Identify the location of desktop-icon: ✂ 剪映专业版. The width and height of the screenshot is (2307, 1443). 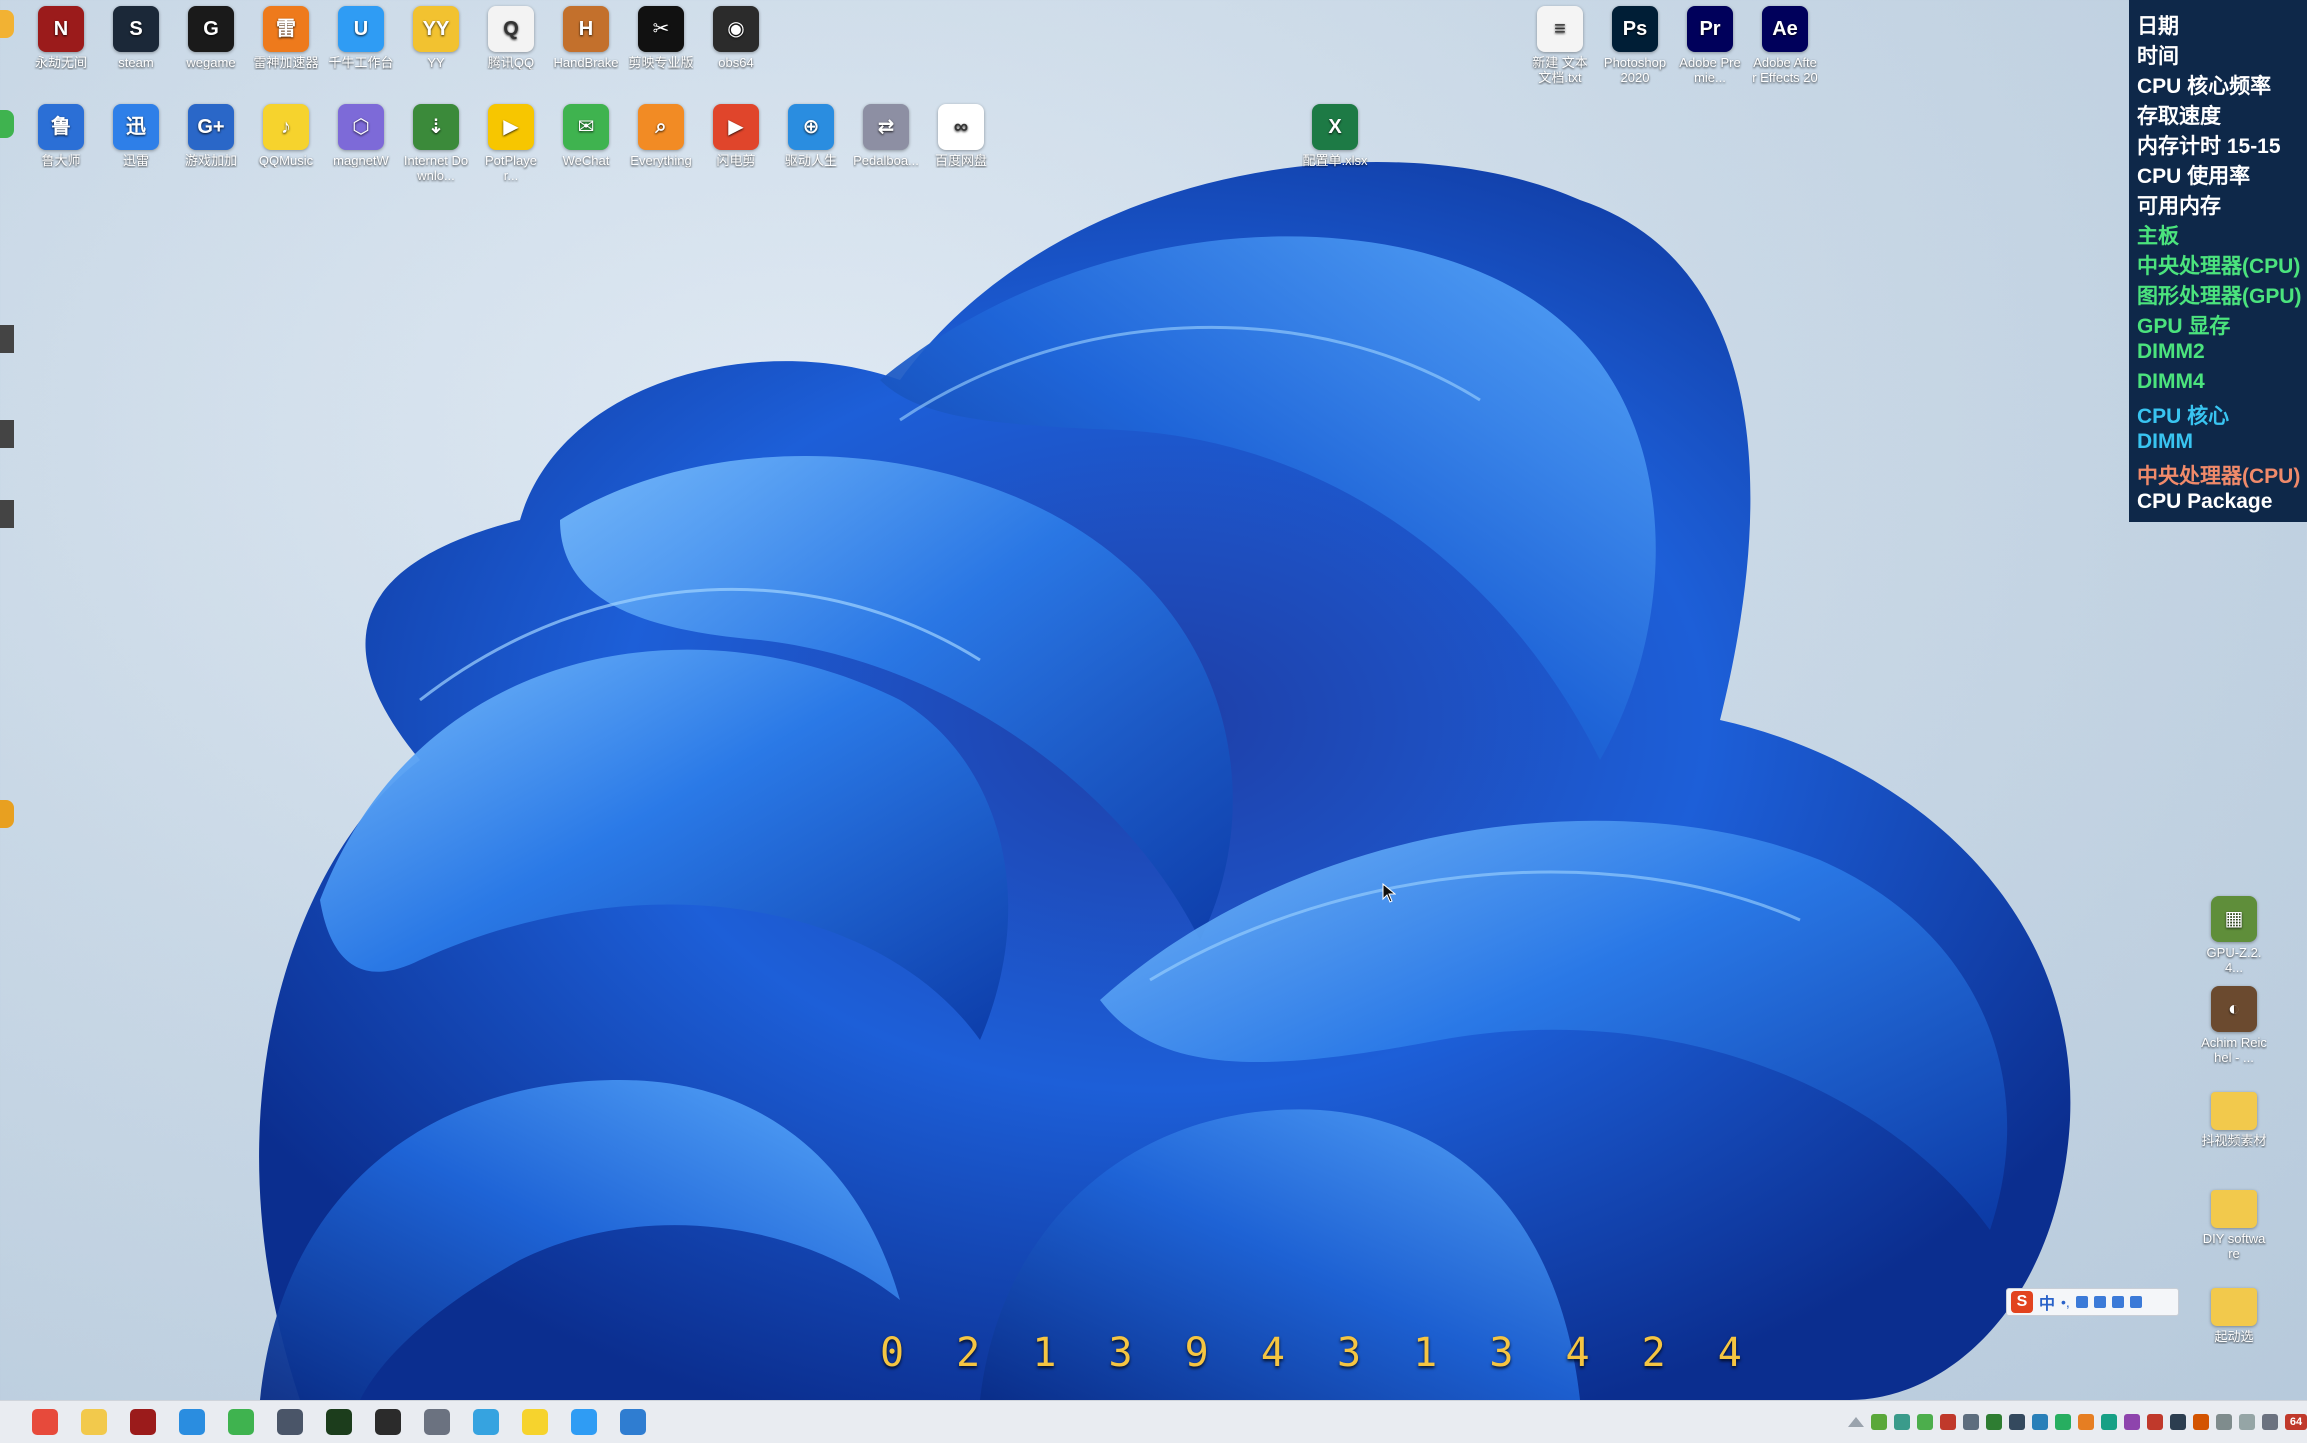
(661, 38).